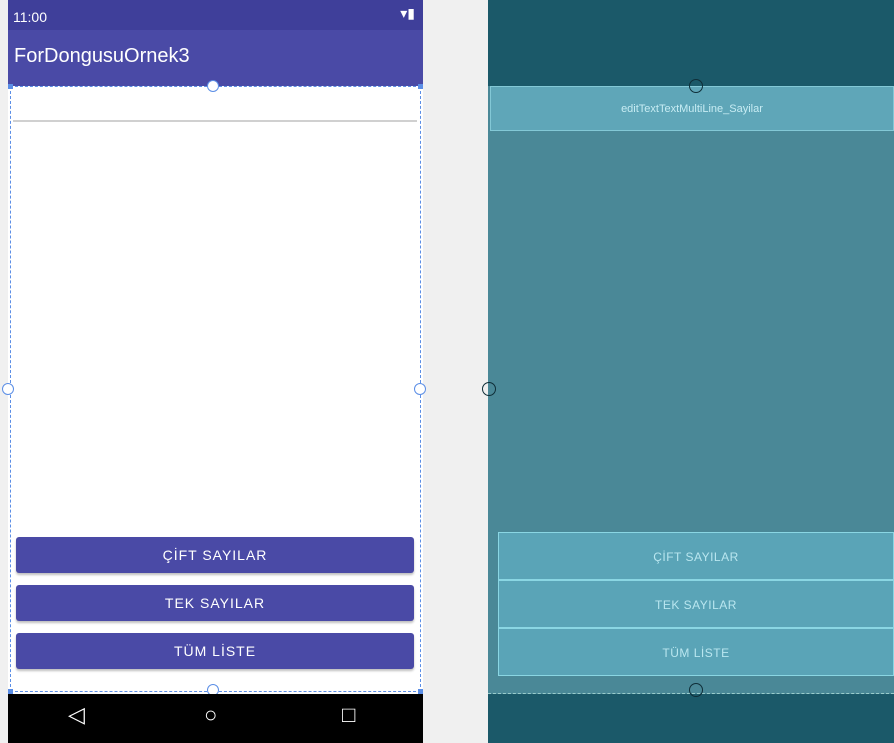  Describe the element at coordinates (210, 715) in the screenshot. I see `home-icon: ○` at that location.